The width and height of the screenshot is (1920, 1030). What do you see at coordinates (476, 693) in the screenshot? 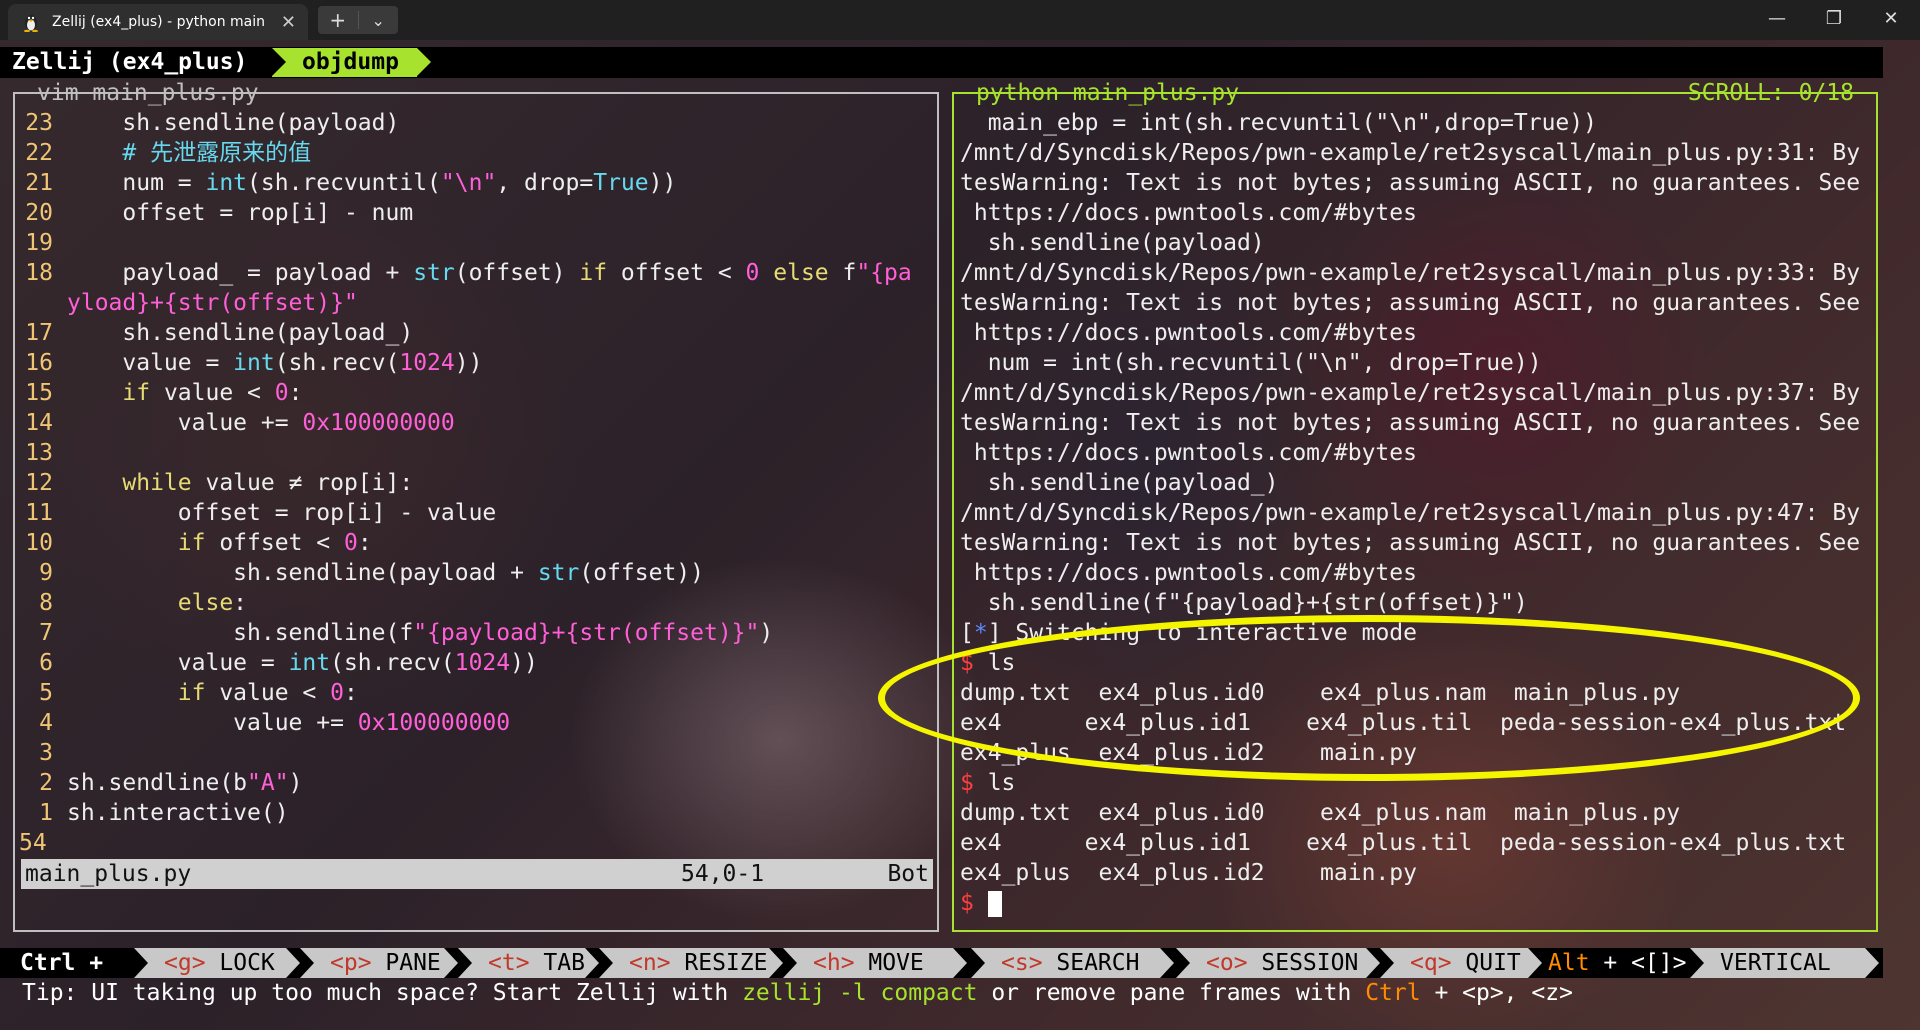
I see `code-line: 5 if value < 0:` at bounding box center [476, 693].